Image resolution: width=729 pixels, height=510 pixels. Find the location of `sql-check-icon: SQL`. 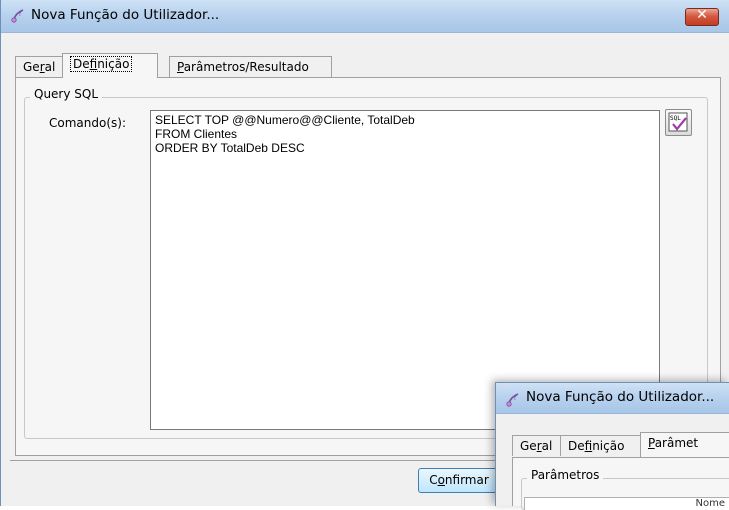

sql-check-icon: SQL is located at coordinates (678, 122).